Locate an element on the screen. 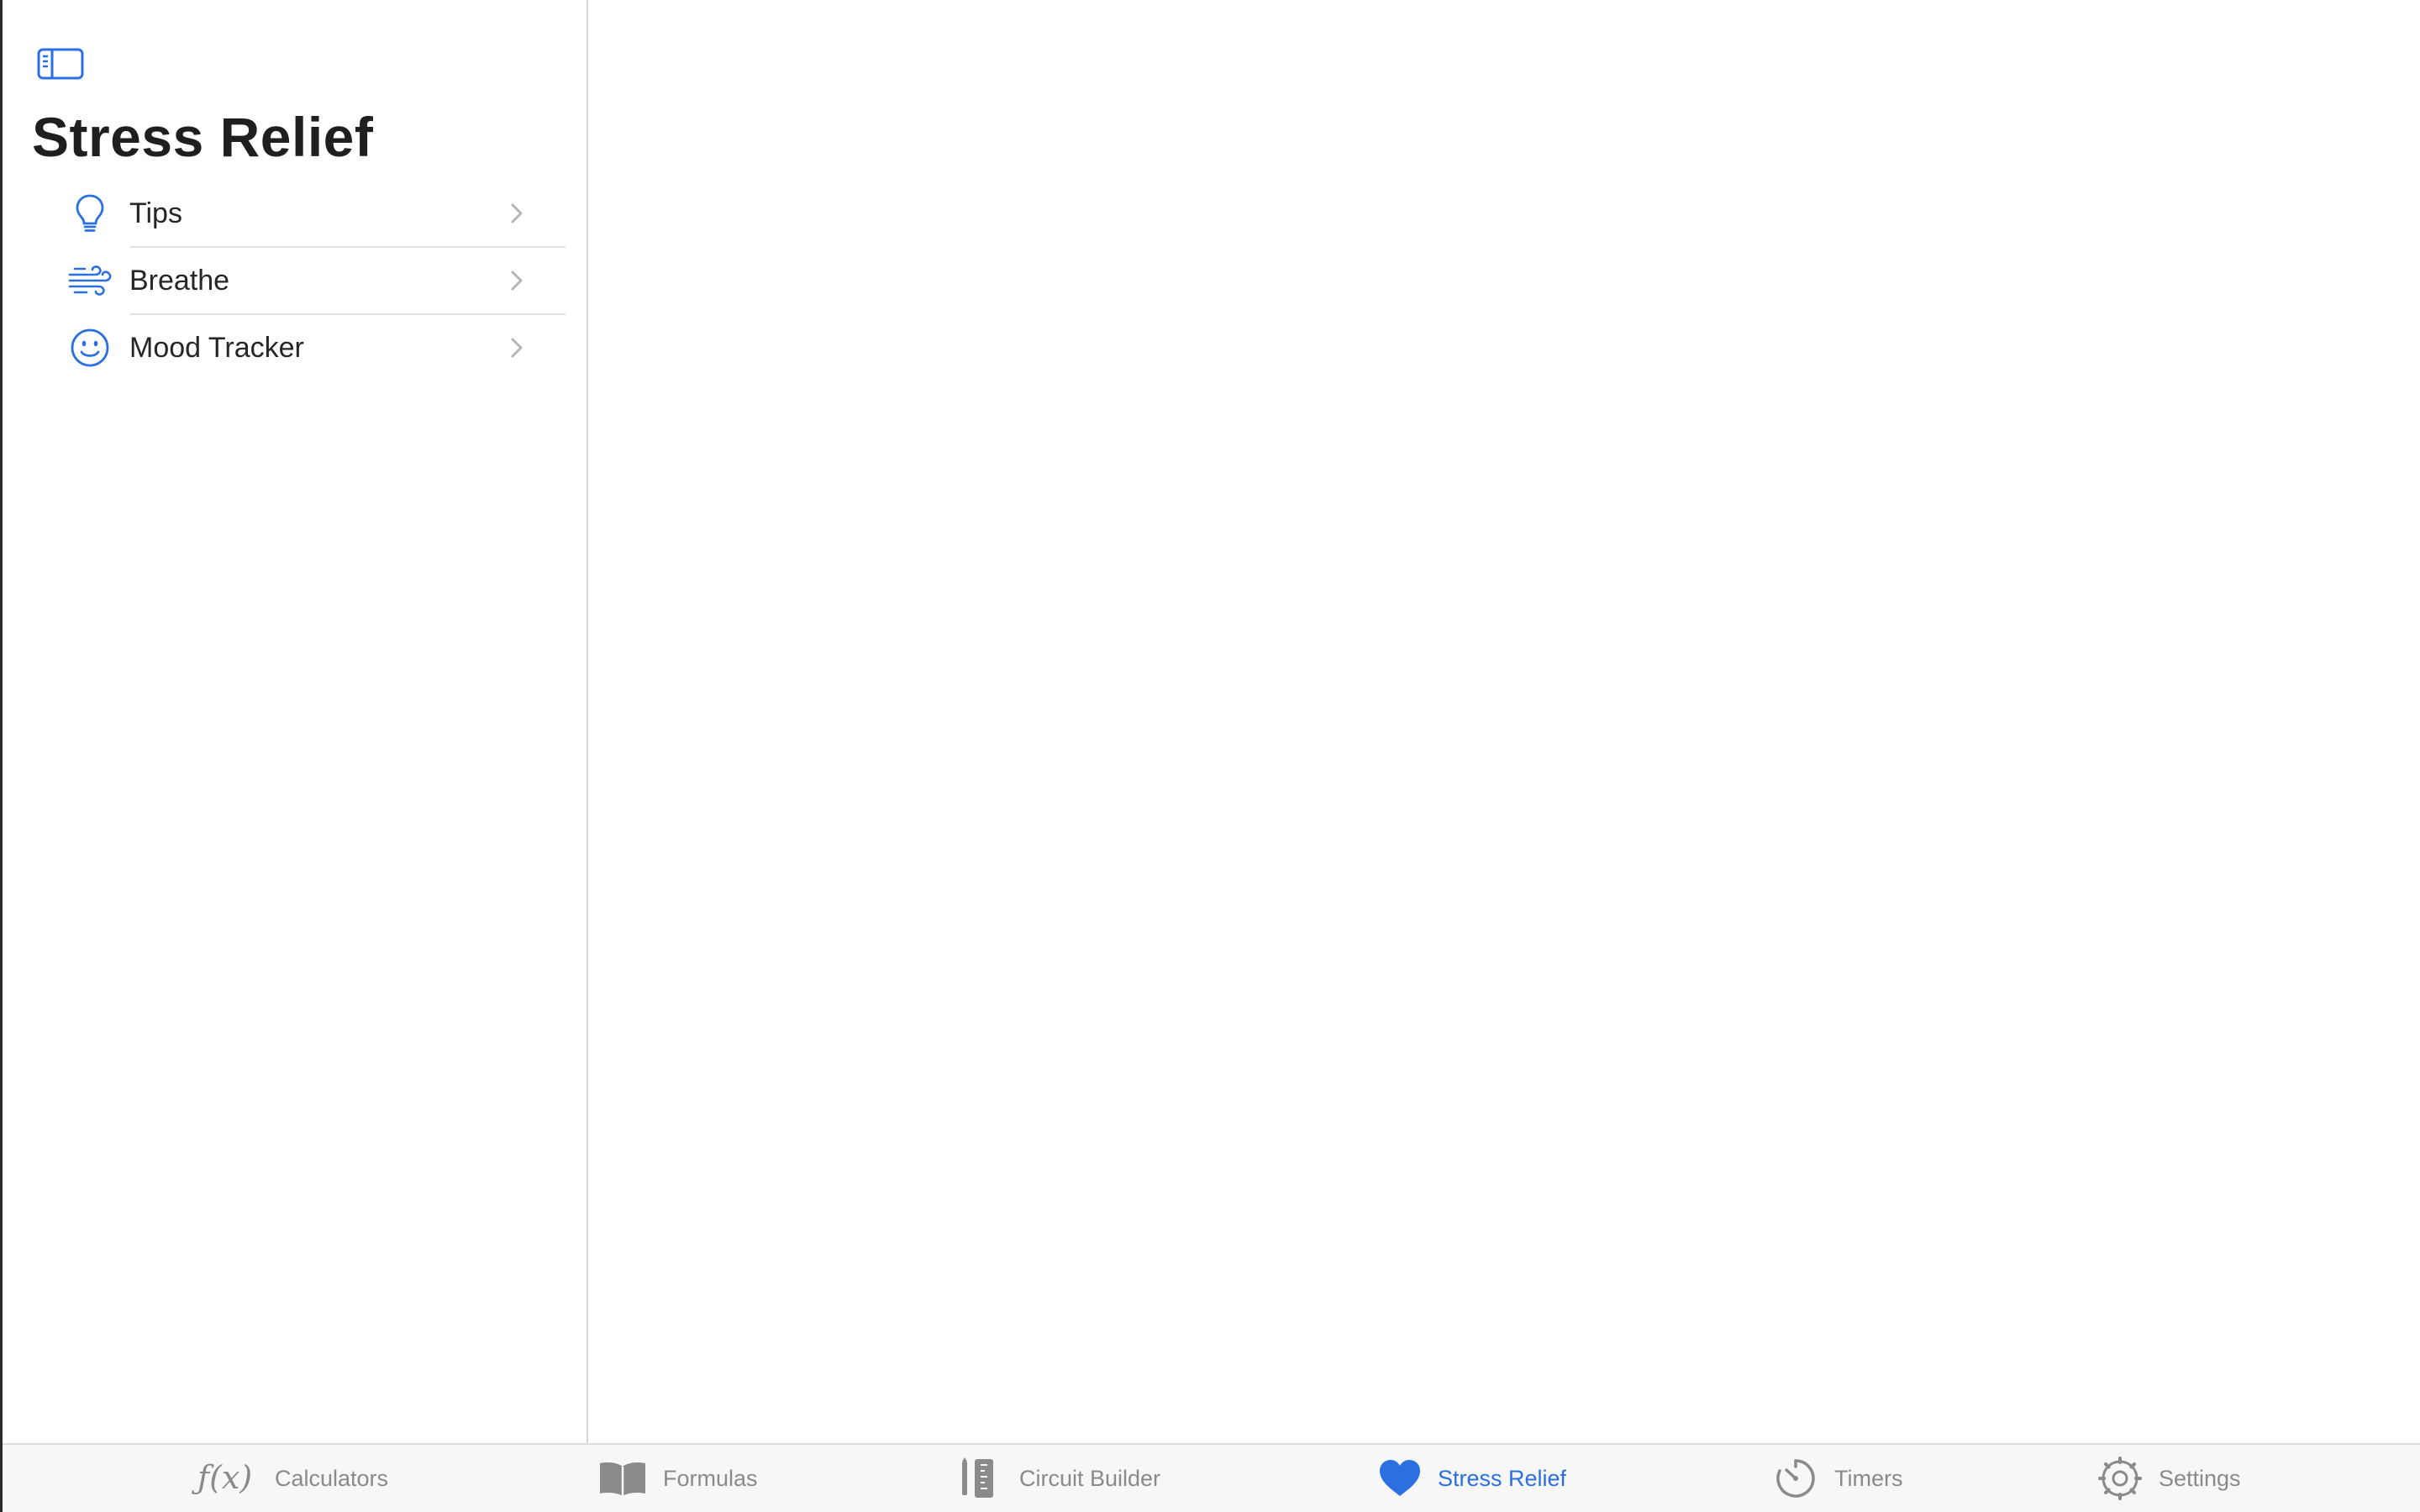 Image resolution: width=2420 pixels, height=1512 pixels. function-fx-icon: ƒ(x) is located at coordinates (225, 1477).